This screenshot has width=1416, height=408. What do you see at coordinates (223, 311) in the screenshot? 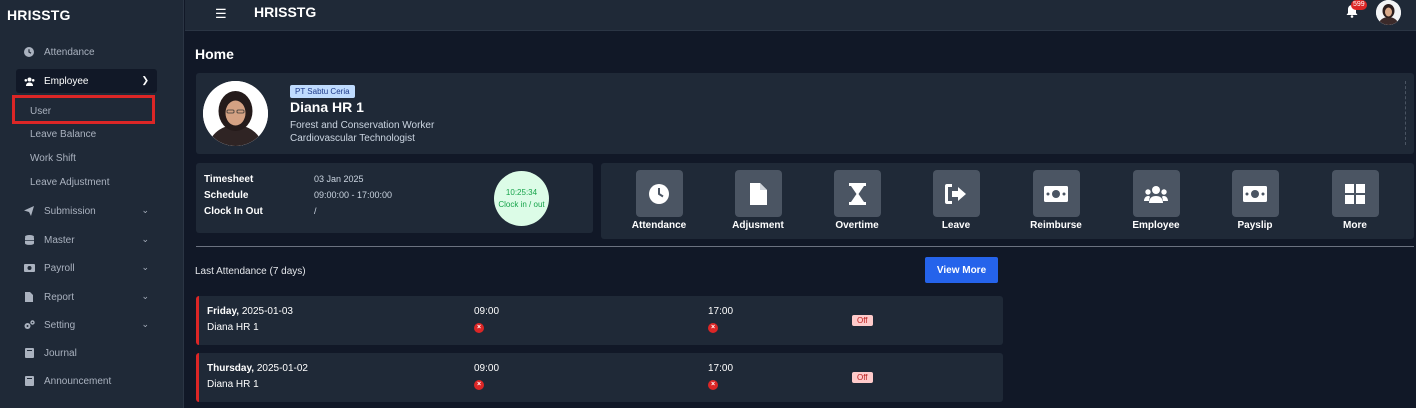
I see `attendance-day: Friday,` at bounding box center [223, 311].